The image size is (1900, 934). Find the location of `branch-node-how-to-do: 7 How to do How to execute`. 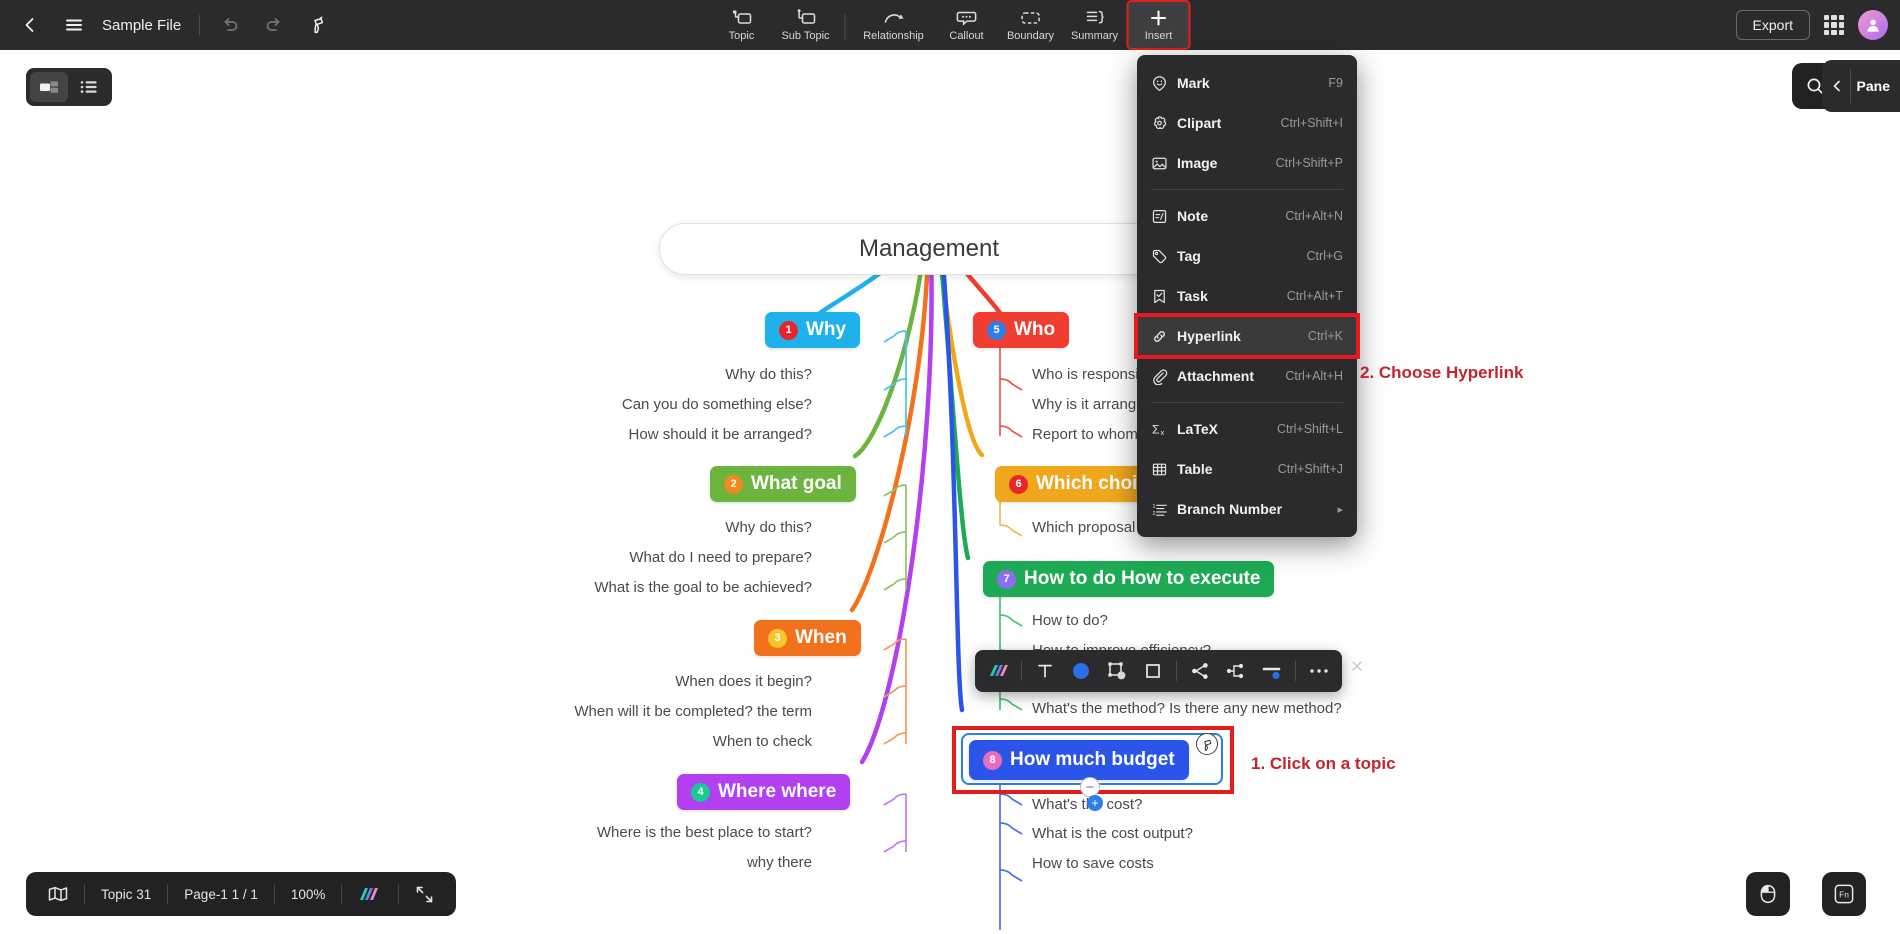

branch-node-how-to-do: 7 How to do How to execute is located at coordinates (1129, 579).